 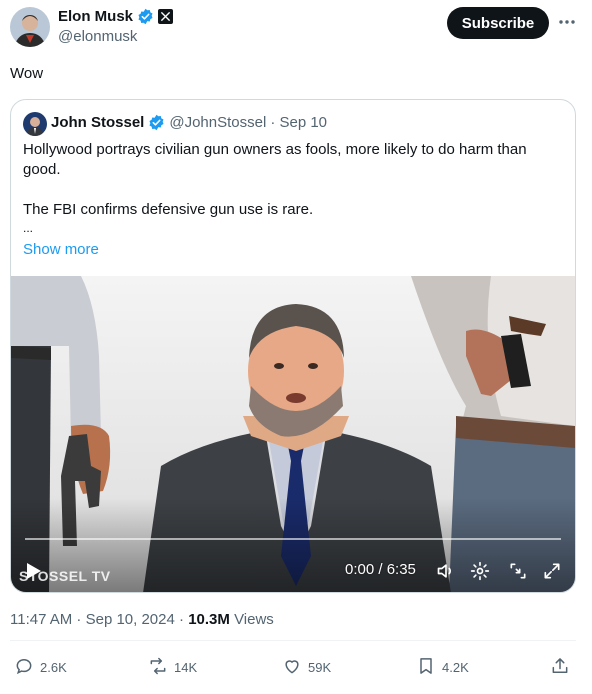 I want to click on repost-button: 14K, so click(x=172, y=667).